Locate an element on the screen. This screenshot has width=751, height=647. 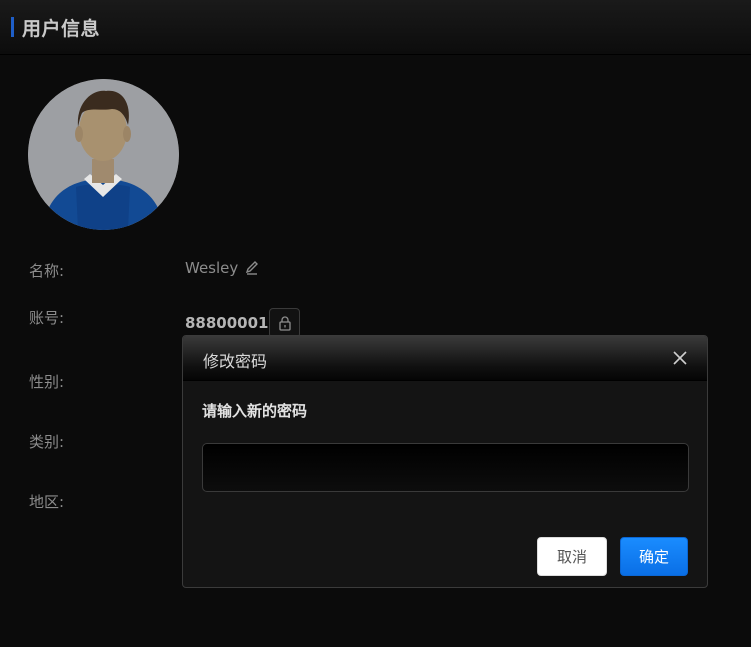
name-label: 名称: is located at coordinates (47, 271).